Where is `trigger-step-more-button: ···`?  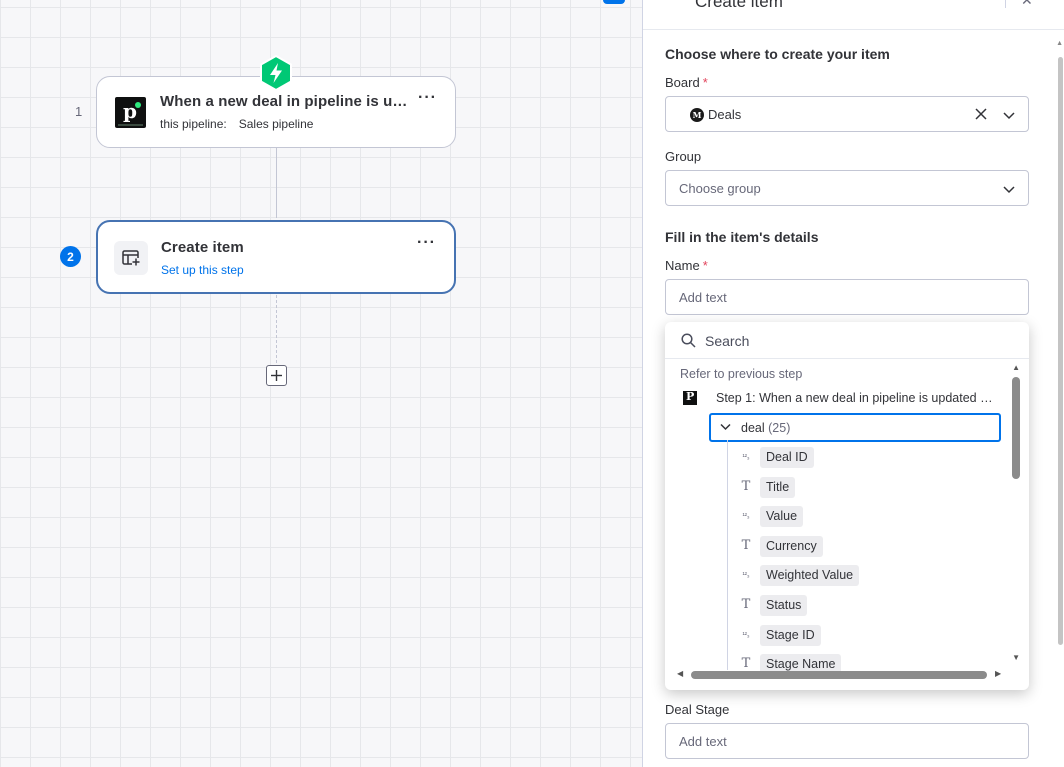
trigger-step-more-button: ··· is located at coordinates (427, 98).